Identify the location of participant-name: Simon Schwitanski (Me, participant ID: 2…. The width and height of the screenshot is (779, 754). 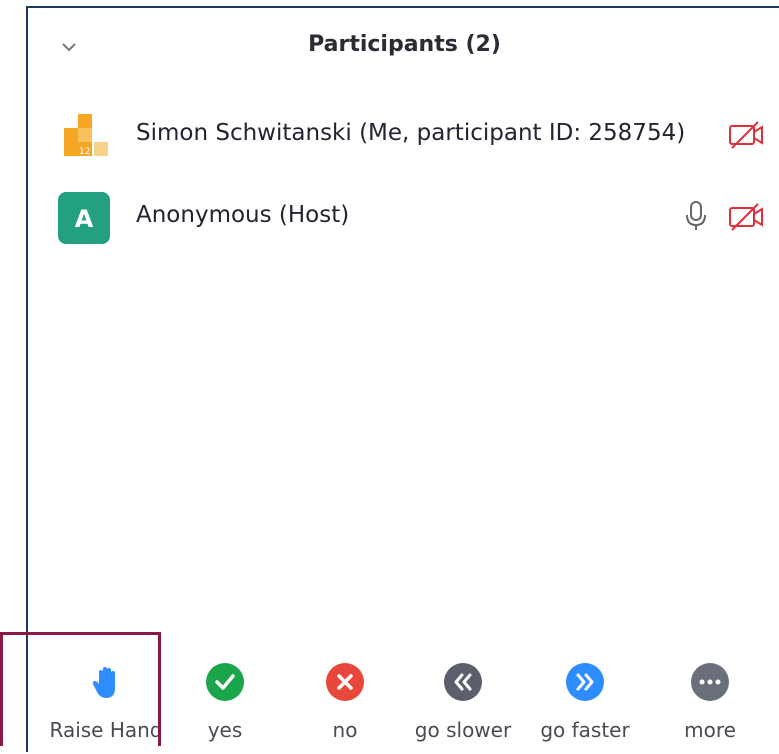
(411, 133).